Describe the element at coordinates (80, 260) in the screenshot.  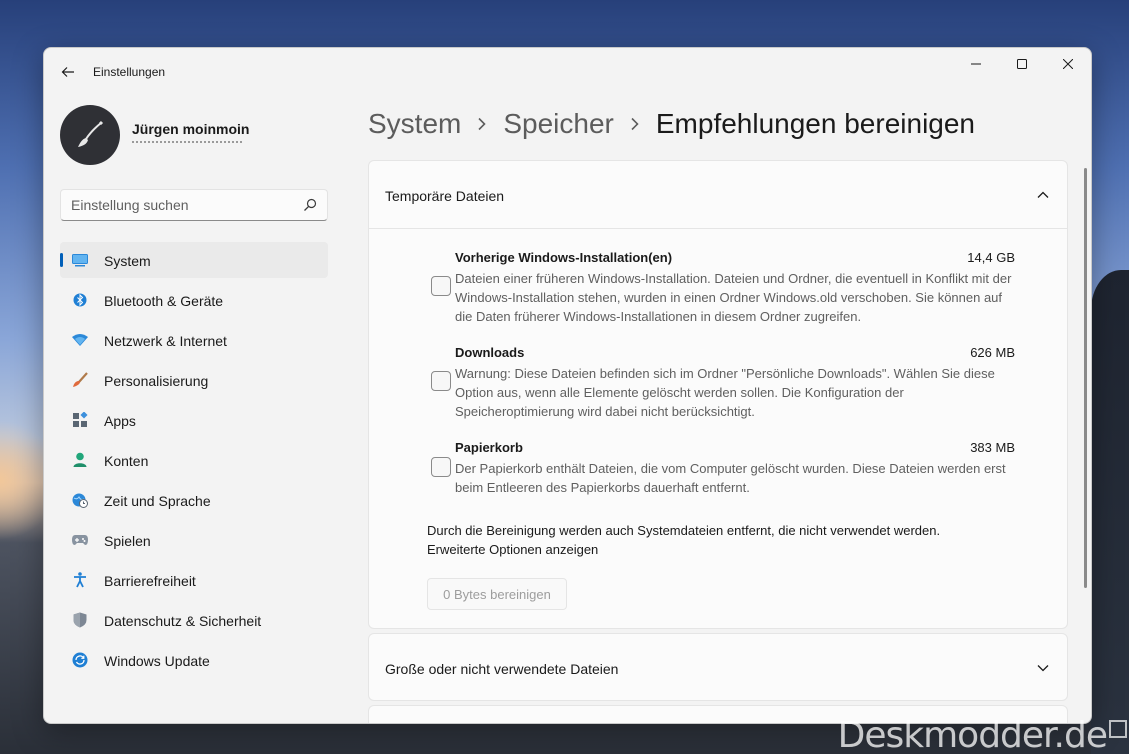
I see `system-icon` at that location.